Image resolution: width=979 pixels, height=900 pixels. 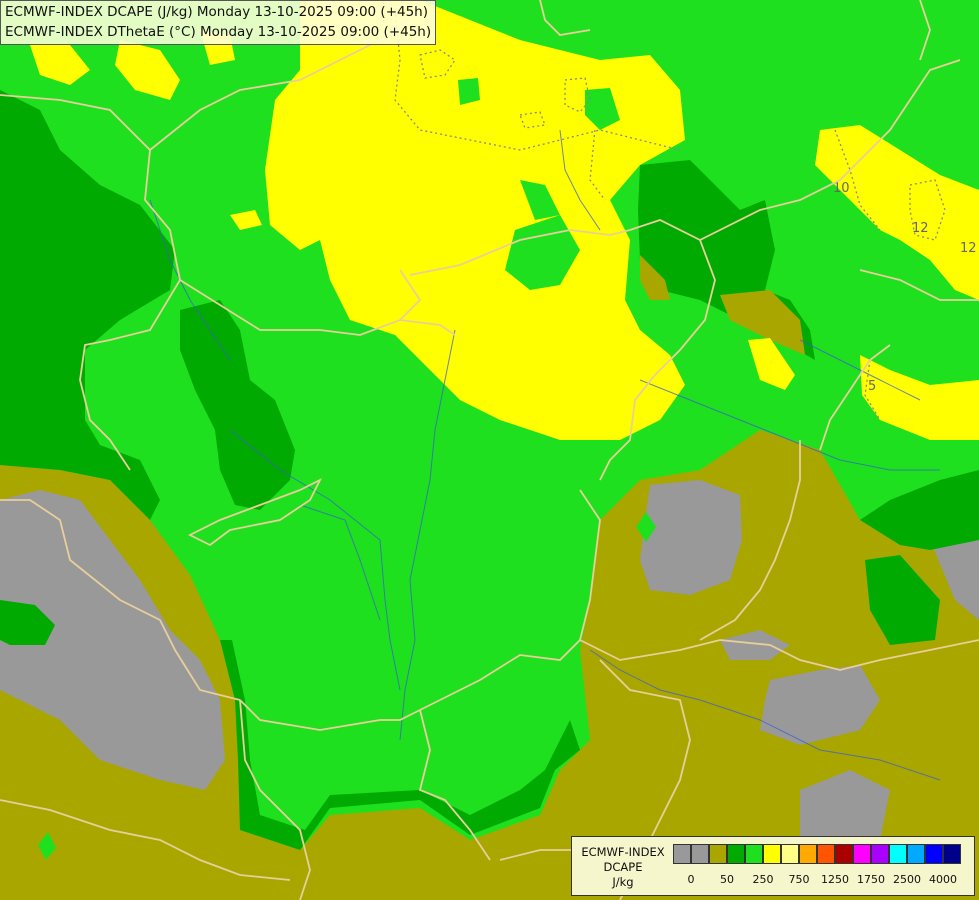 What do you see at coordinates (763, 879) in the screenshot?
I see `legend-tick-label: 250` at bounding box center [763, 879].